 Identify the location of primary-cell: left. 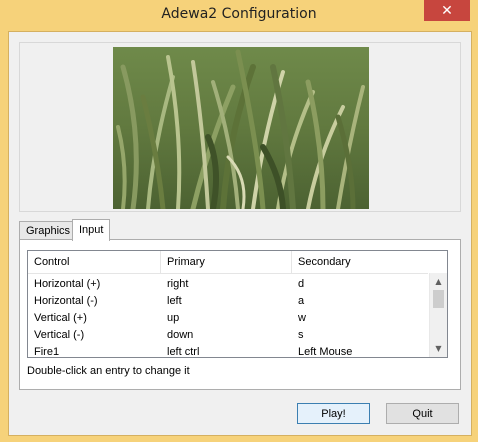
(174, 301).